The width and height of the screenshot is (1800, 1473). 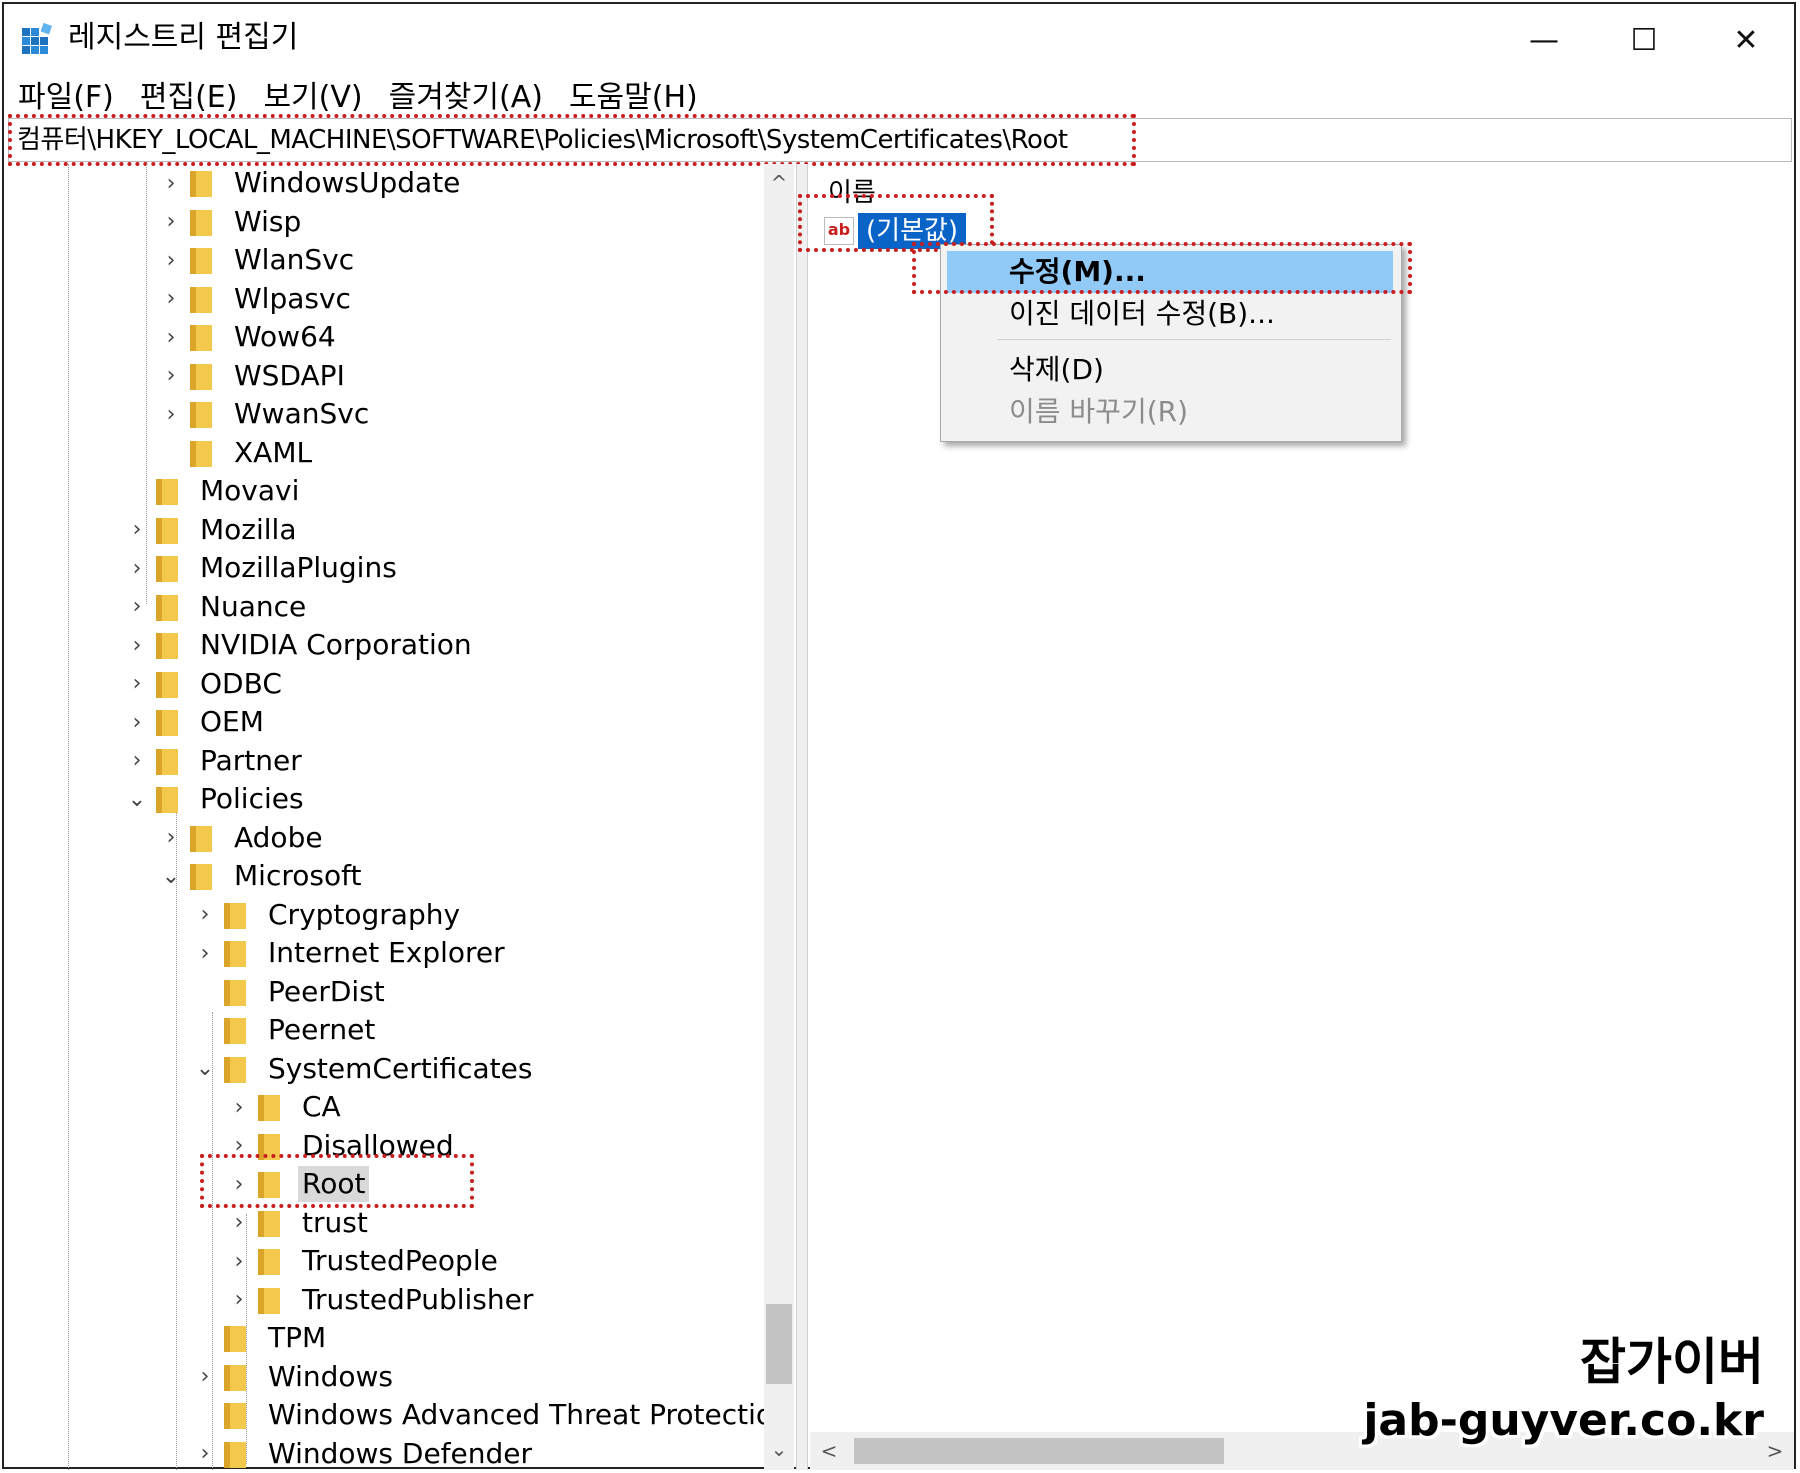 What do you see at coordinates (829, 1451) in the screenshot?
I see `scroll-left-icon: <` at bounding box center [829, 1451].